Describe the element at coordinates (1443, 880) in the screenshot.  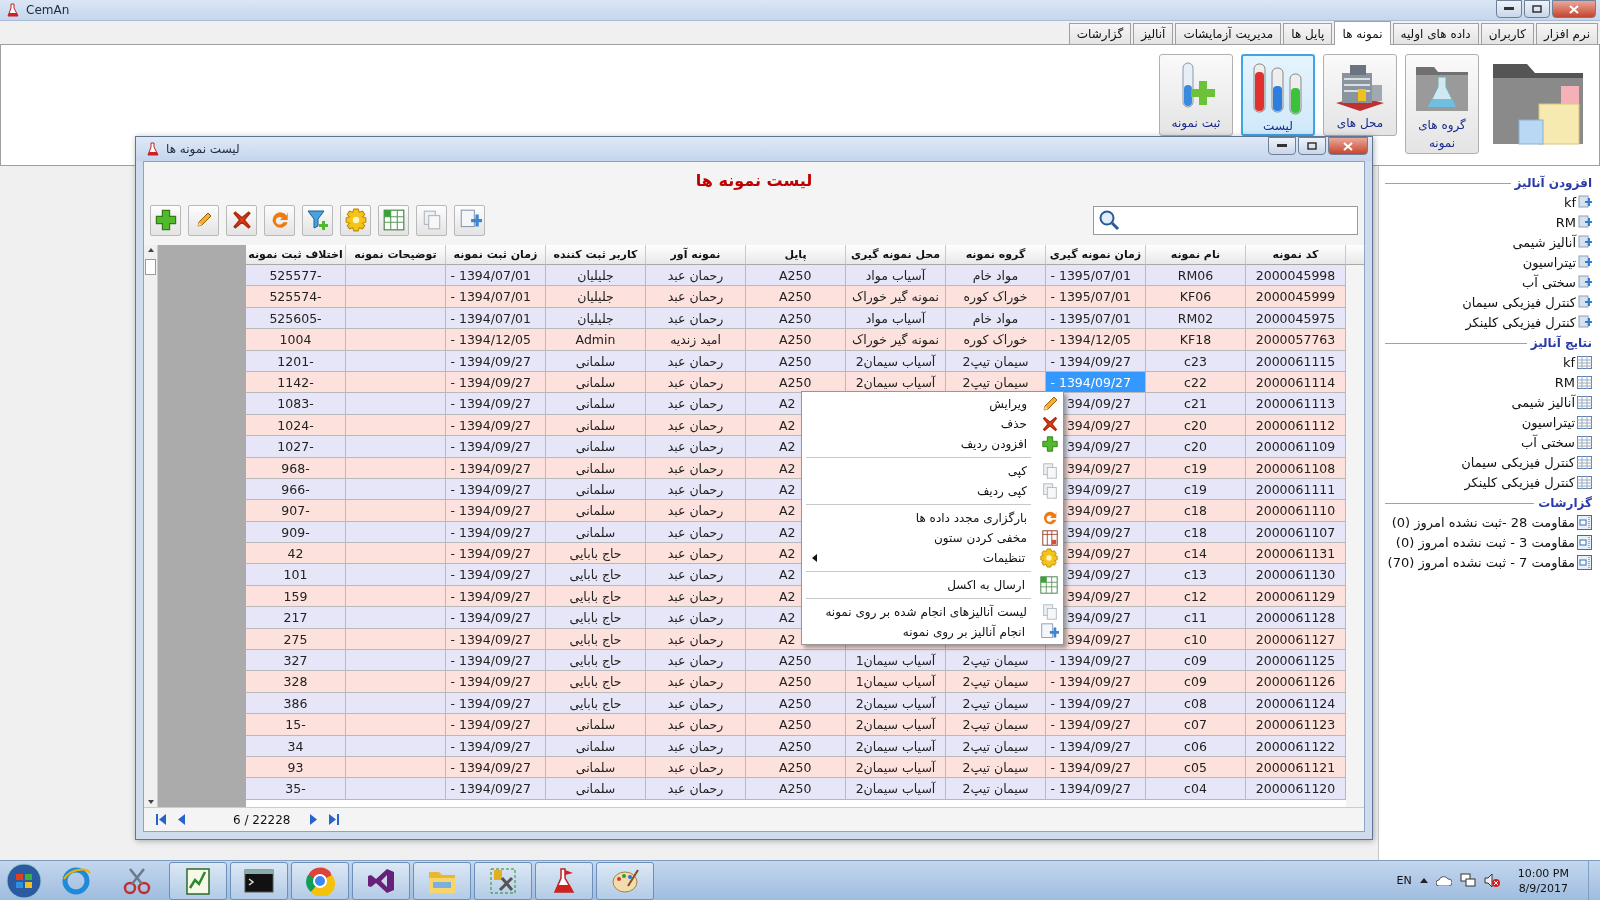
I see `cloud-icon` at that location.